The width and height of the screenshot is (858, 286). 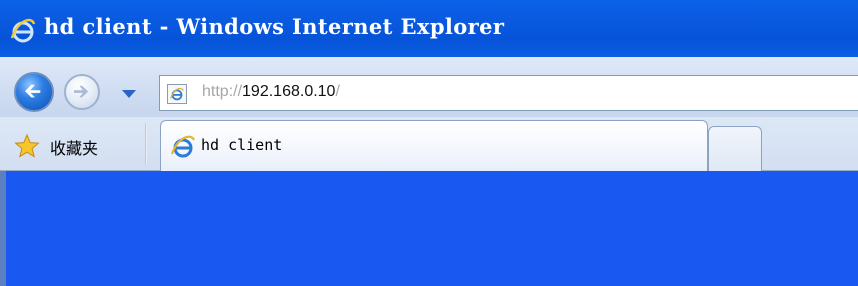 I want to click on url-host: 192.168.0.10, so click(x=289, y=91).